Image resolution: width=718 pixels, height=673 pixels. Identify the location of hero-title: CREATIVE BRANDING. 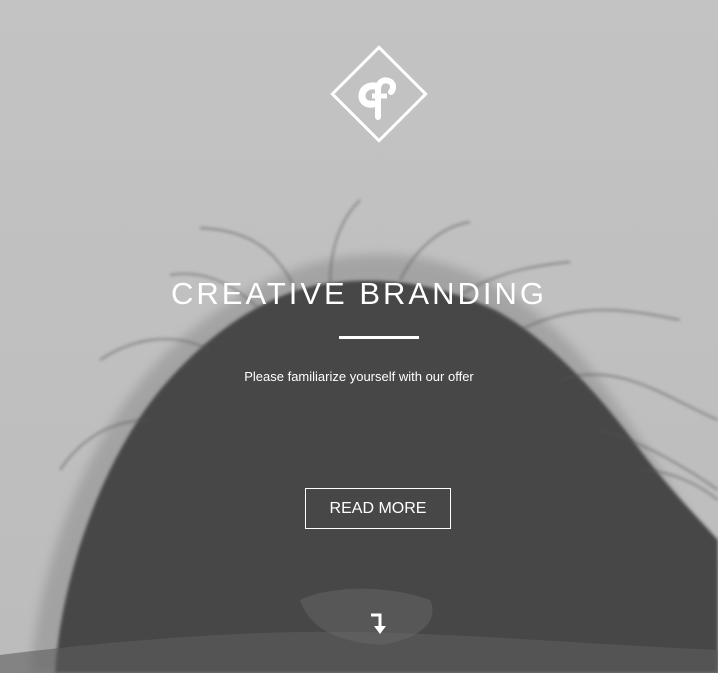
(359, 293).